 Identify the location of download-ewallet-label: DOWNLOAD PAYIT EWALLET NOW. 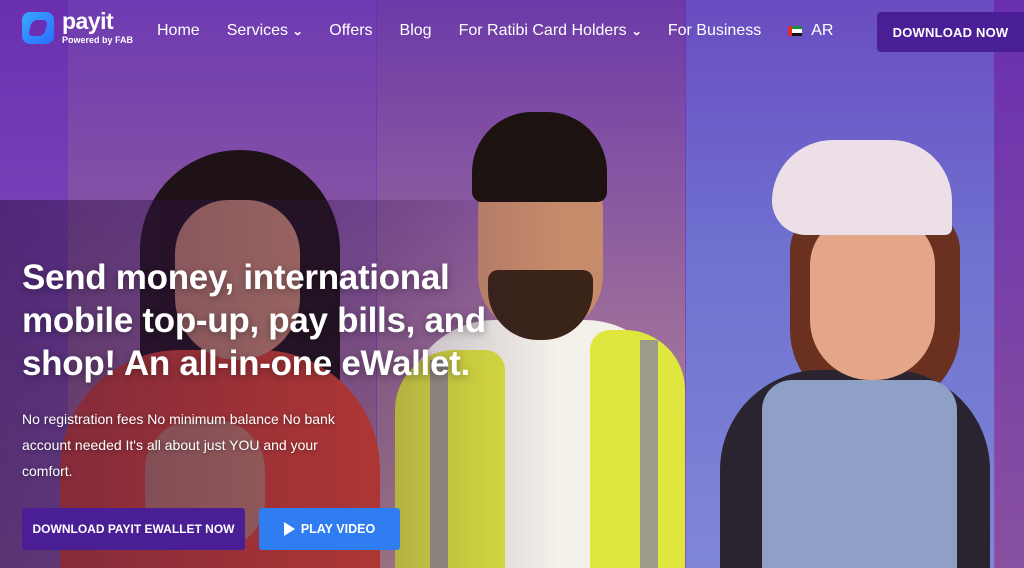
(133, 529).